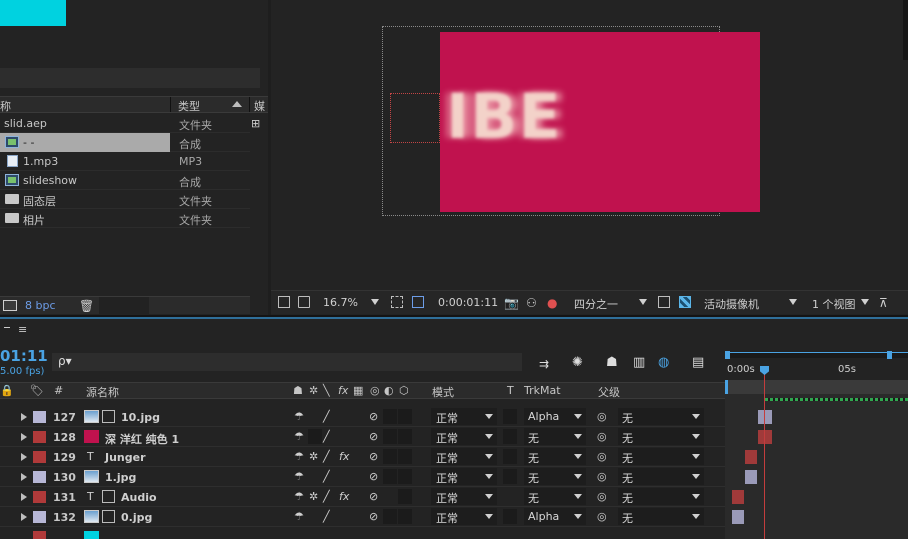 The image size is (908, 539). I want to click on transparency-grid-icon, so click(685, 302).